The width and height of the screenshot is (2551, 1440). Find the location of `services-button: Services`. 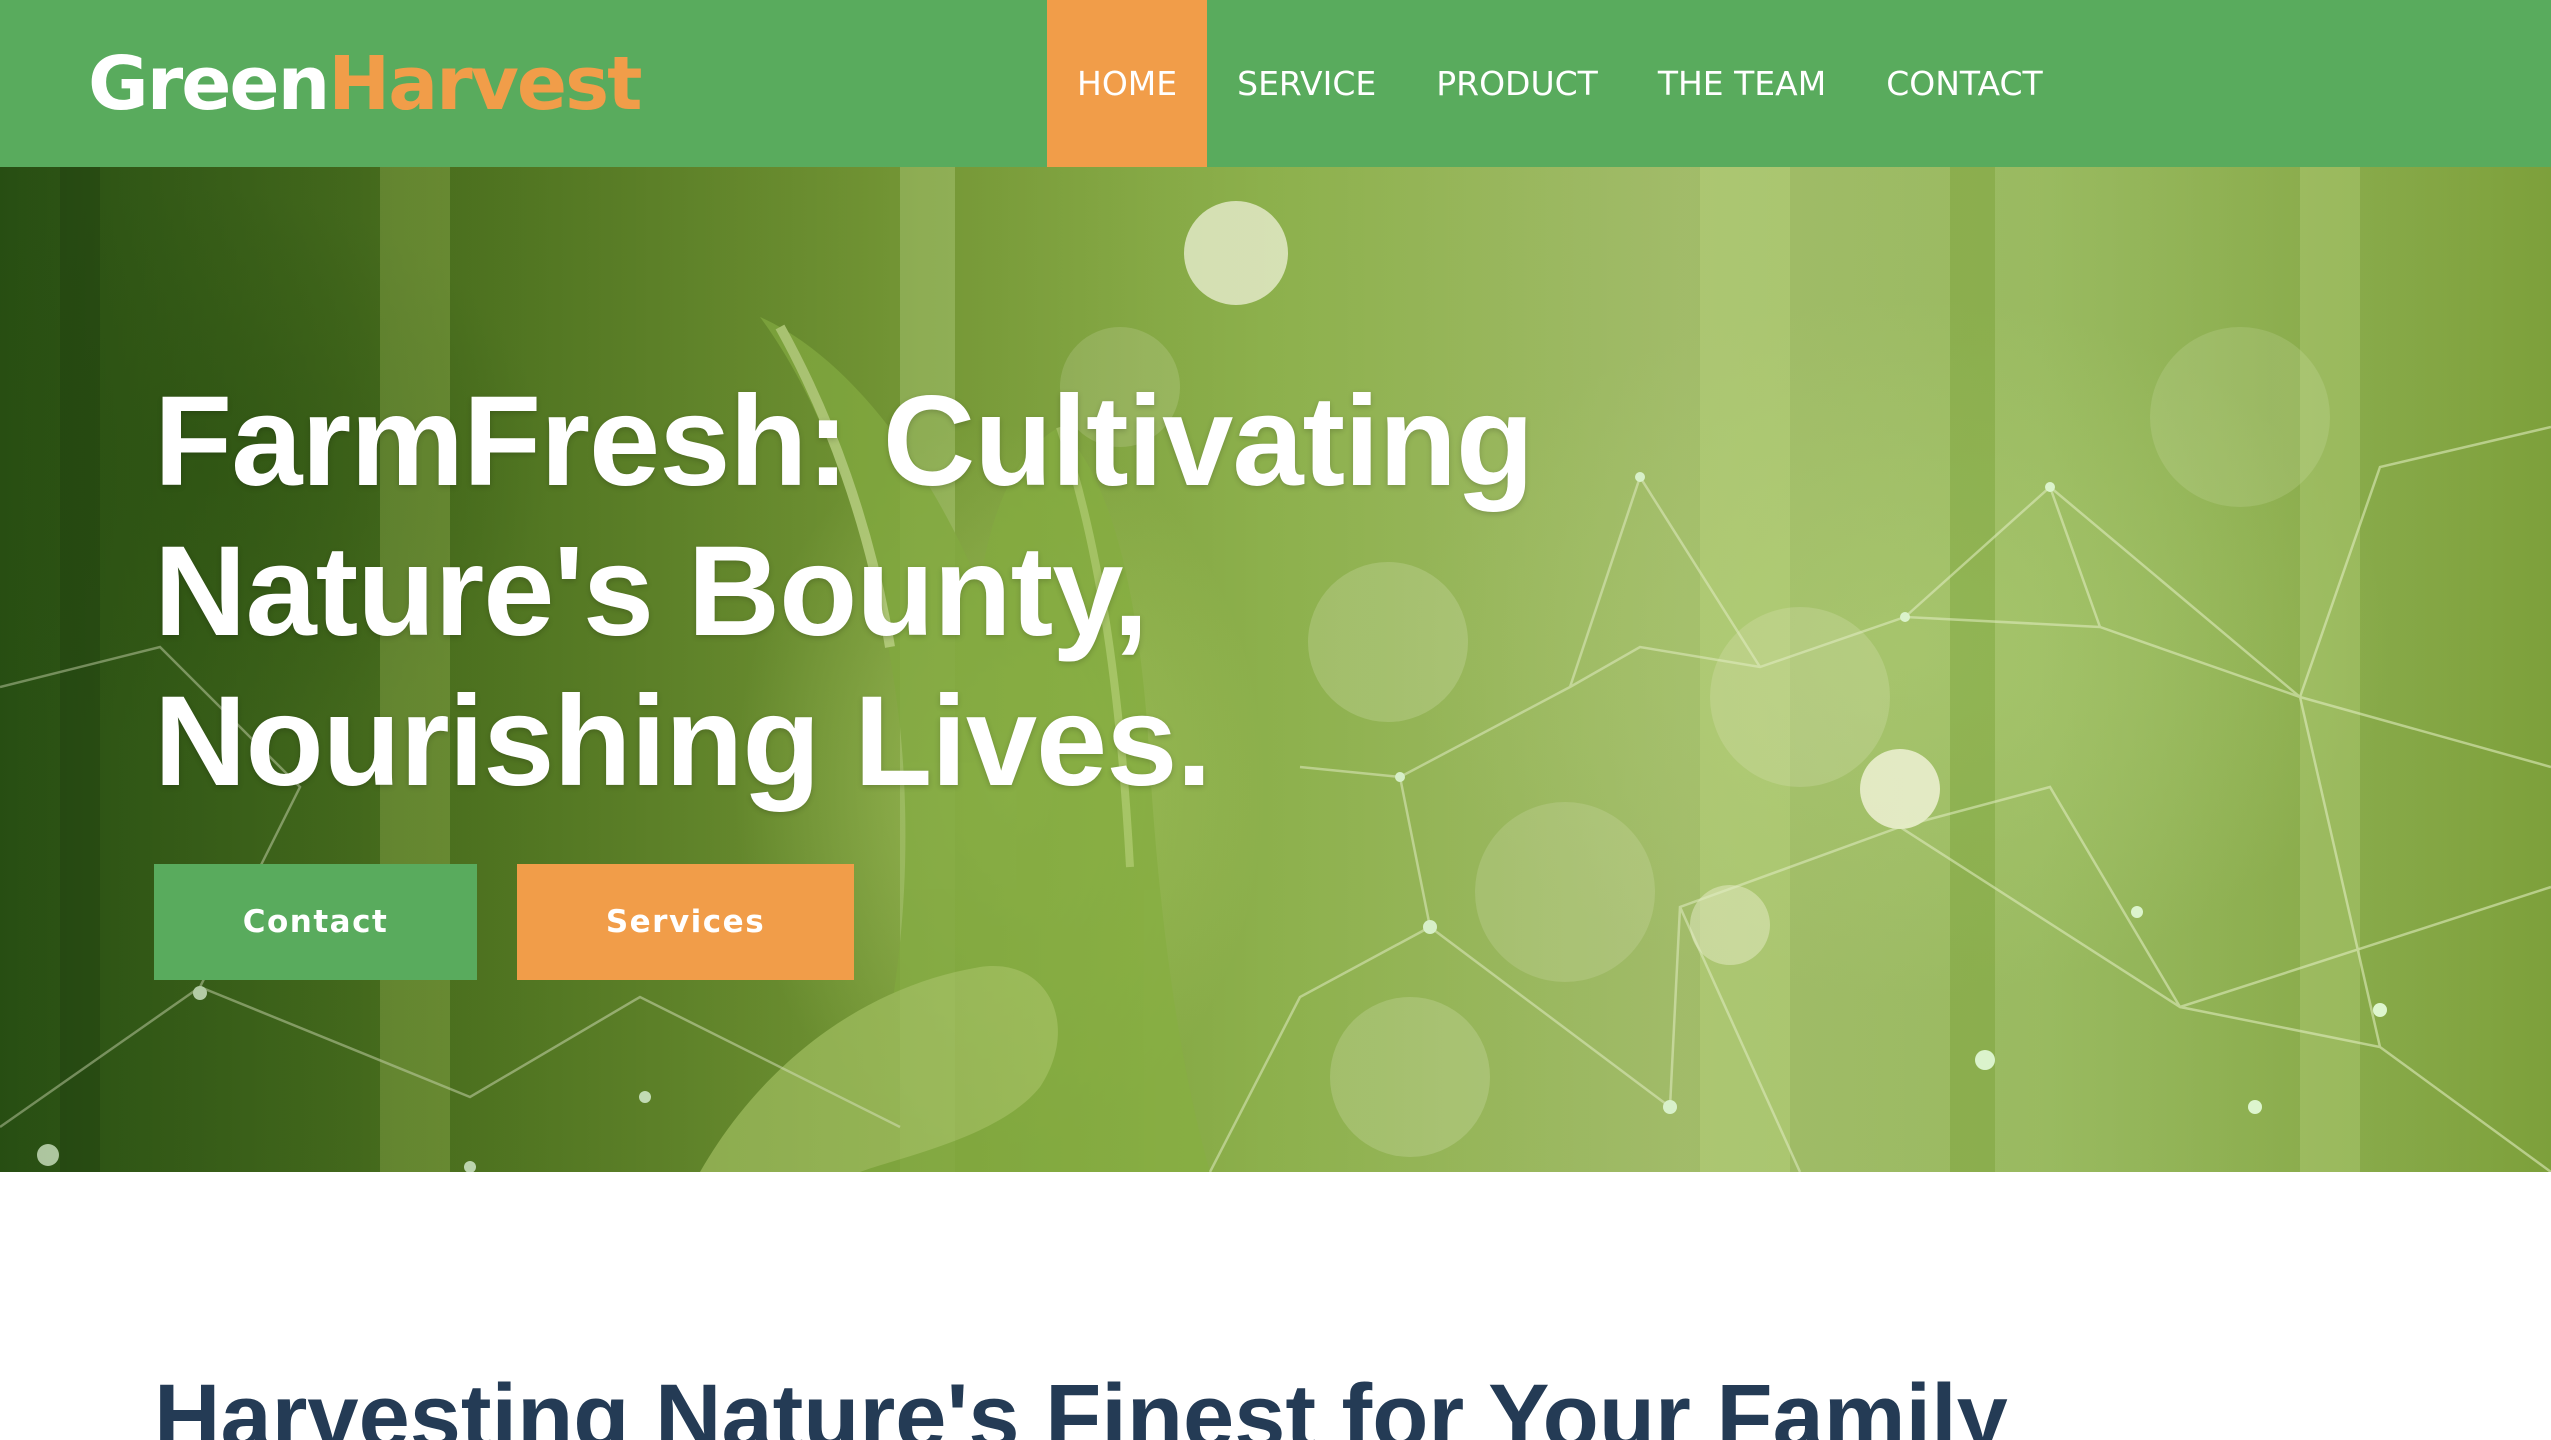

services-button: Services is located at coordinates (685, 922).